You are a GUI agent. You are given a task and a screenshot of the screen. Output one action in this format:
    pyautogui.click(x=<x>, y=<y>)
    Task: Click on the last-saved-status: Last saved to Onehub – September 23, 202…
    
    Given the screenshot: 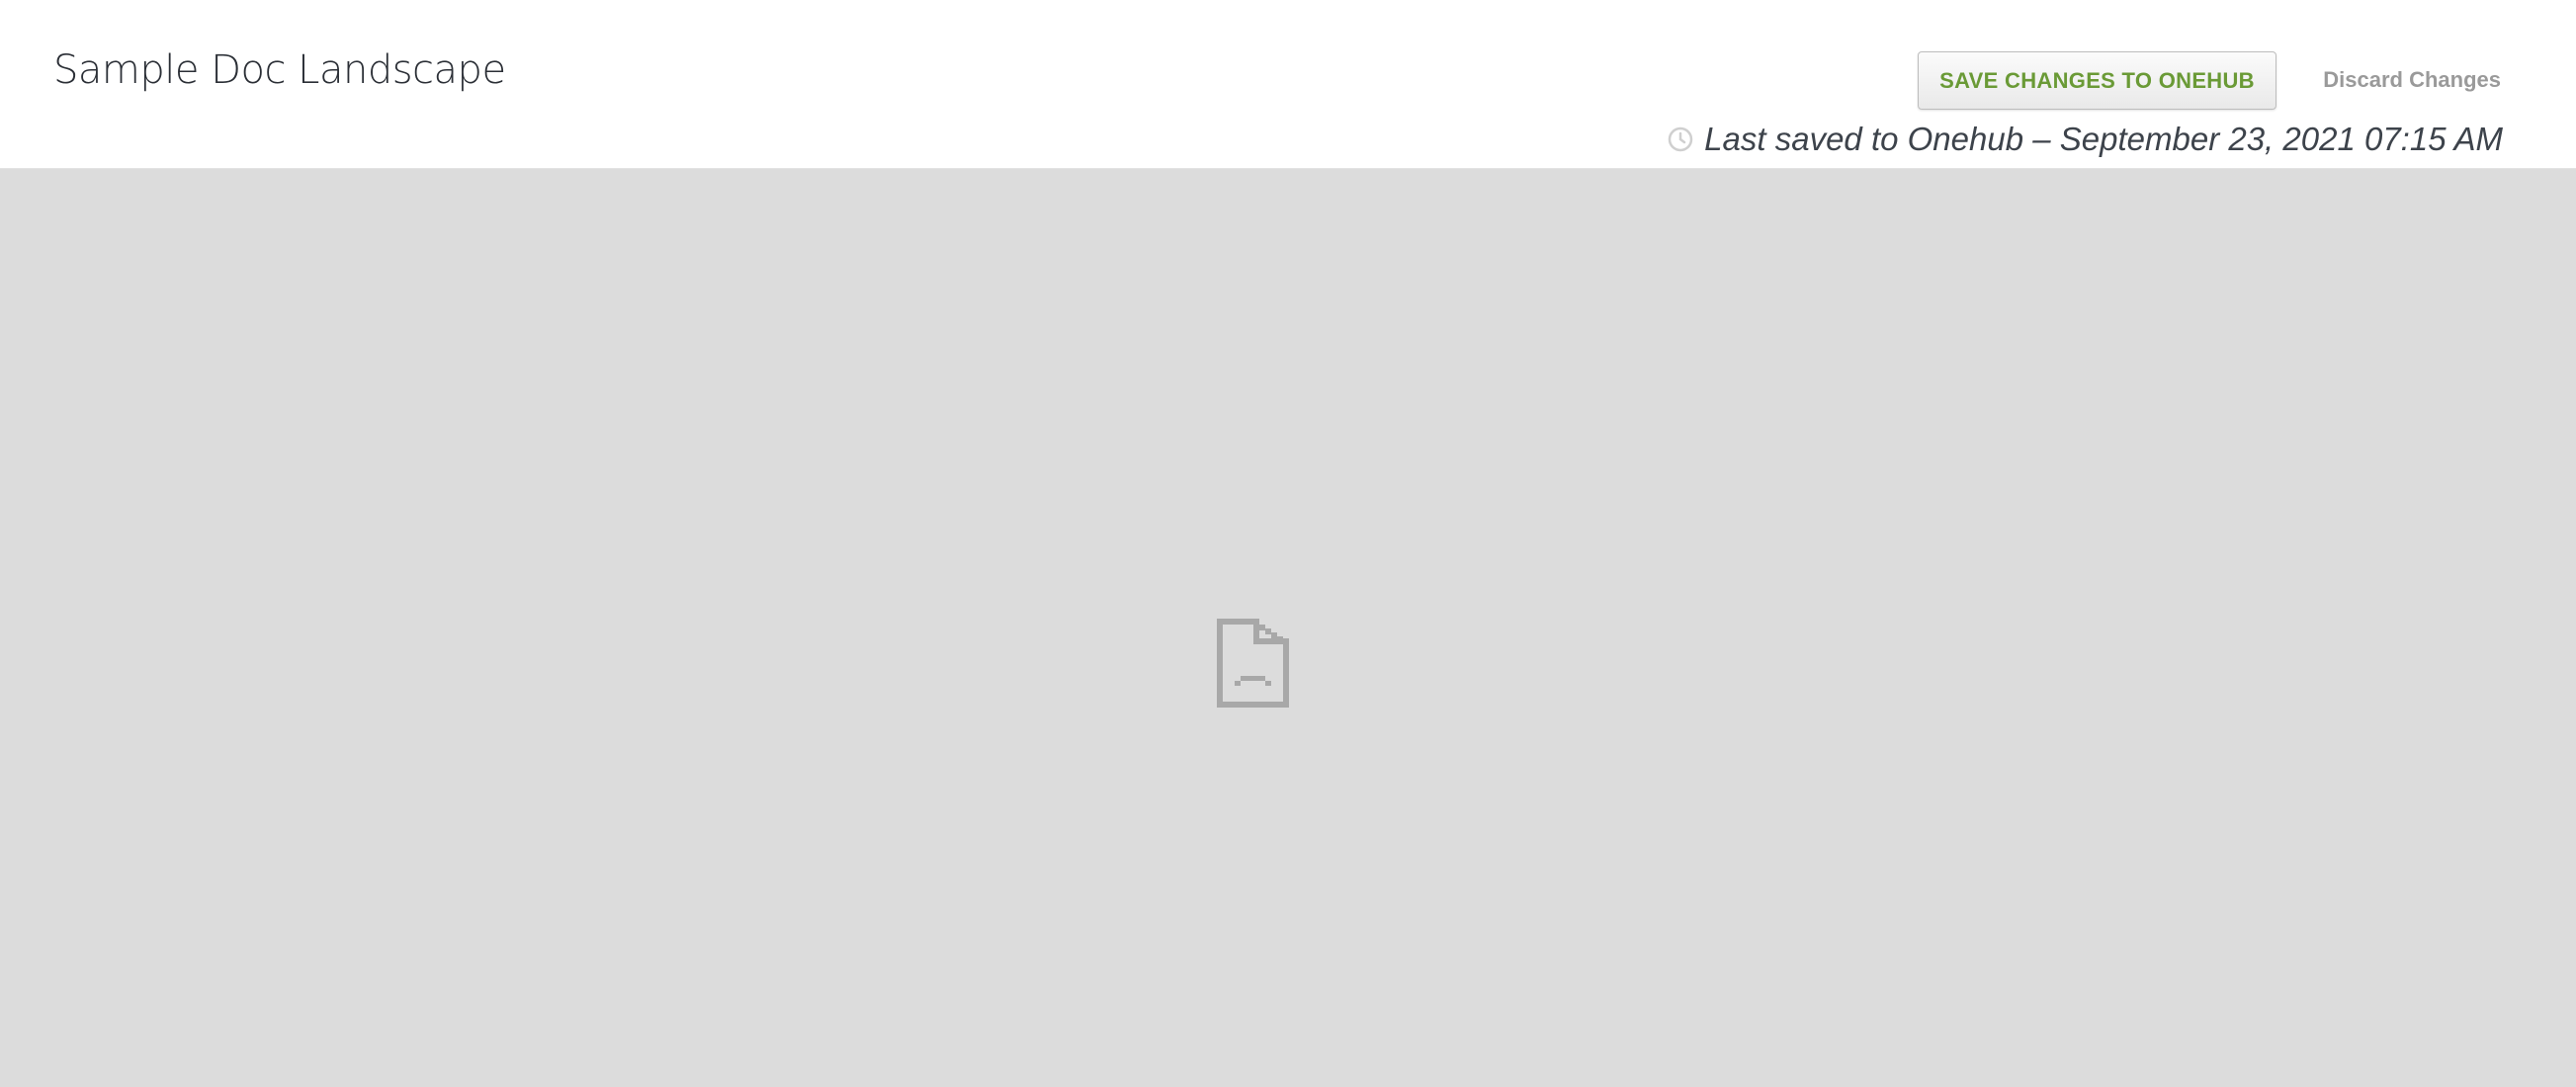 What is the action you would take?
    pyautogui.click(x=2085, y=139)
    